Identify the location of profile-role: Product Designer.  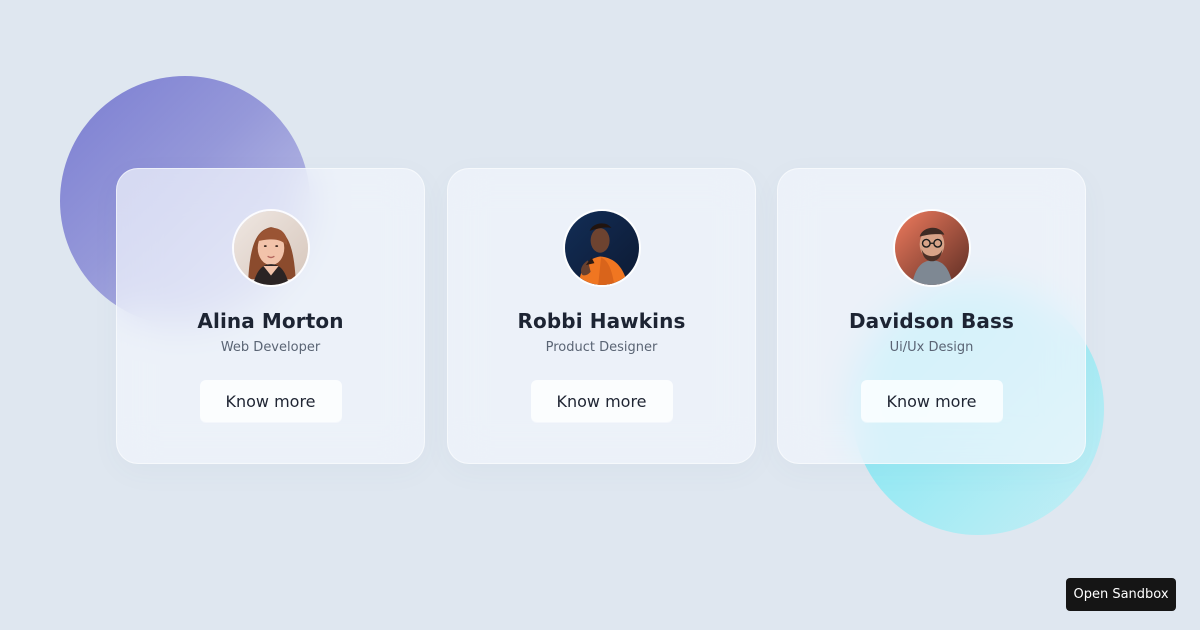
(601, 347).